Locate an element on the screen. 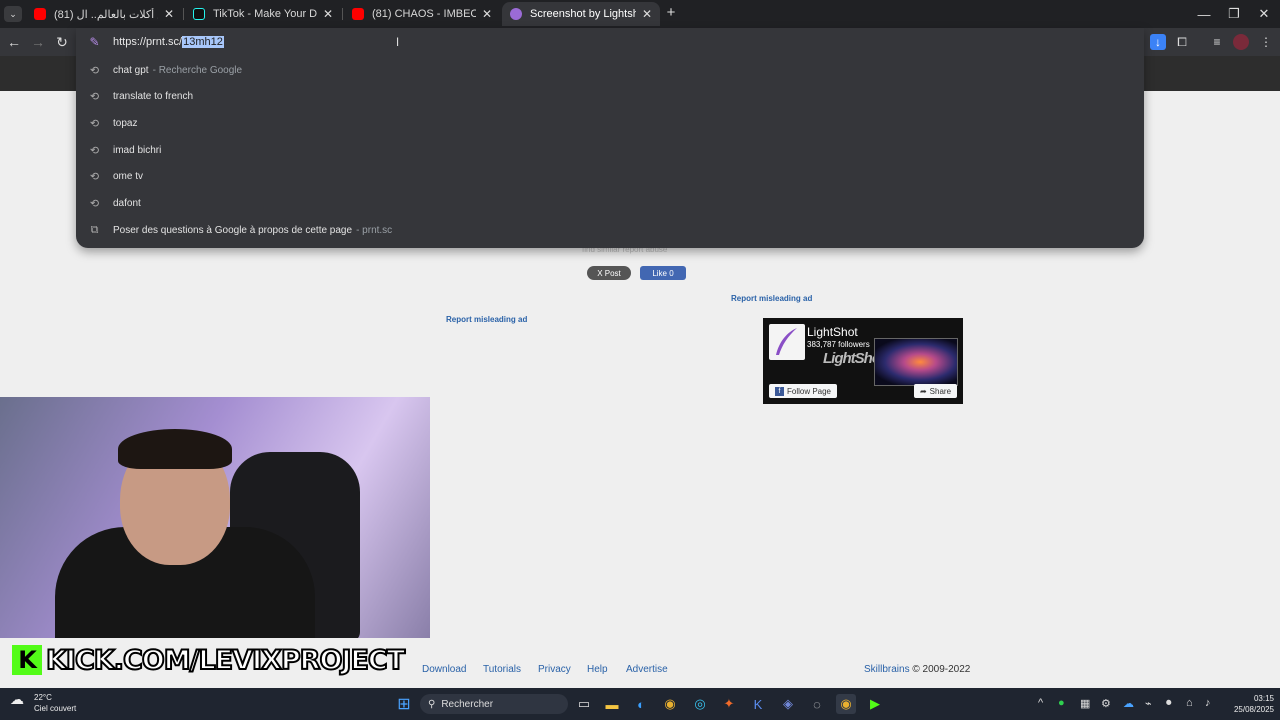  footer-link-download: Download is located at coordinates (444, 669).